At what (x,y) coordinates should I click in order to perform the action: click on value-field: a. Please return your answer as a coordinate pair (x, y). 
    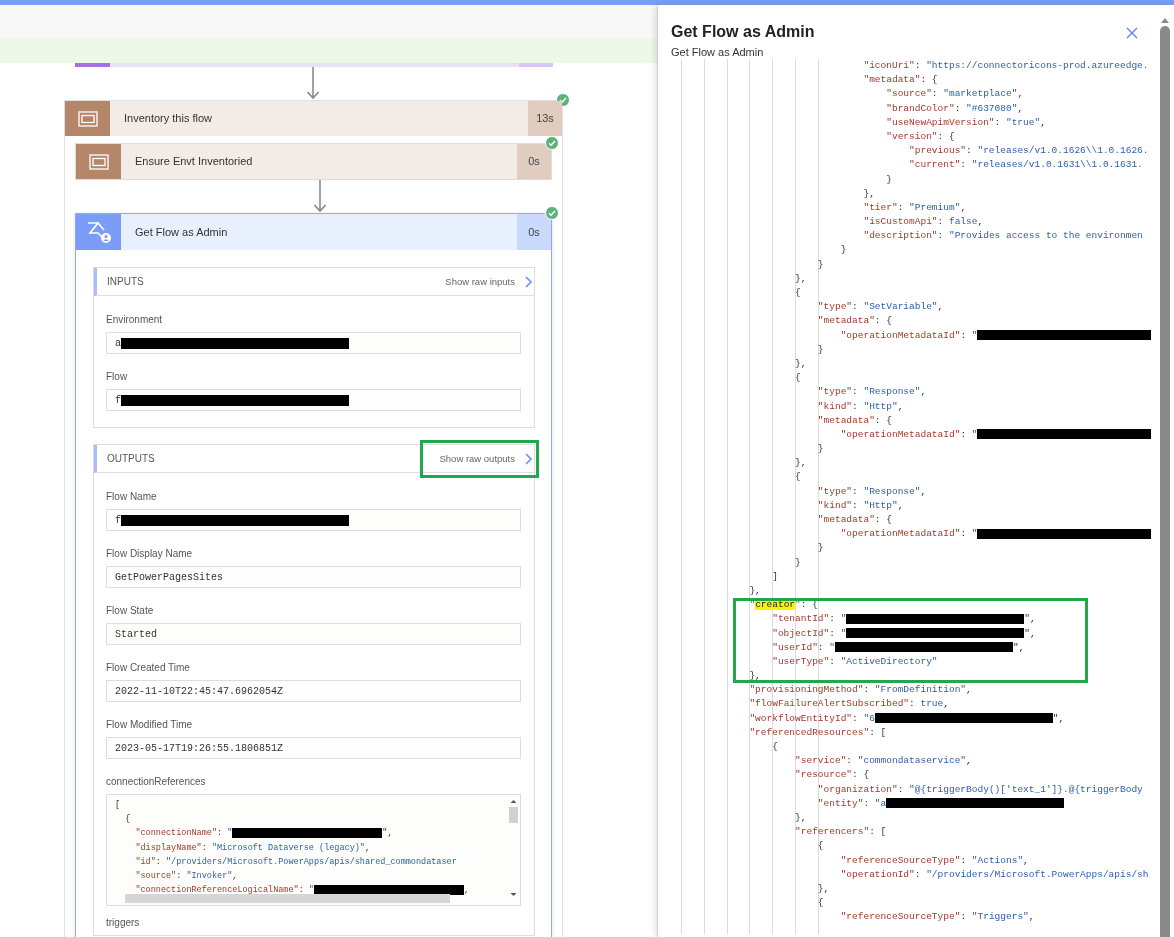
    Looking at the image, I should click on (313, 343).